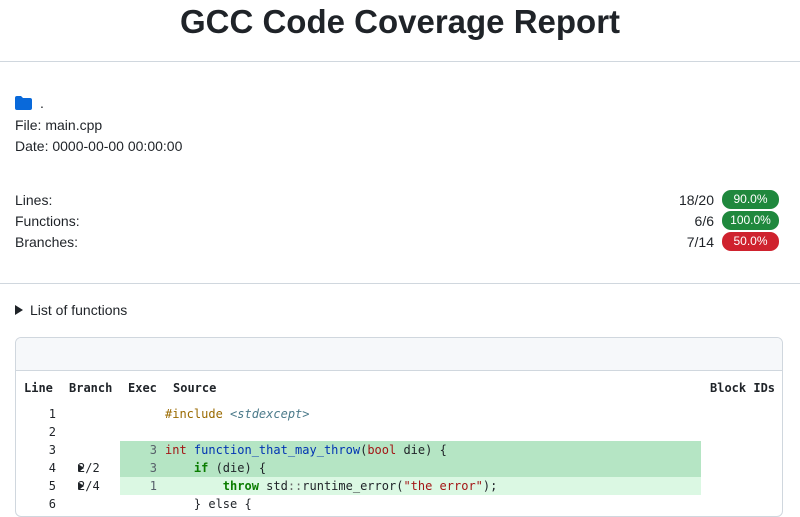 Image resolution: width=800 pixels, height=517 pixels. Describe the element at coordinates (400, 283) in the screenshot. I see `divider` at that location.